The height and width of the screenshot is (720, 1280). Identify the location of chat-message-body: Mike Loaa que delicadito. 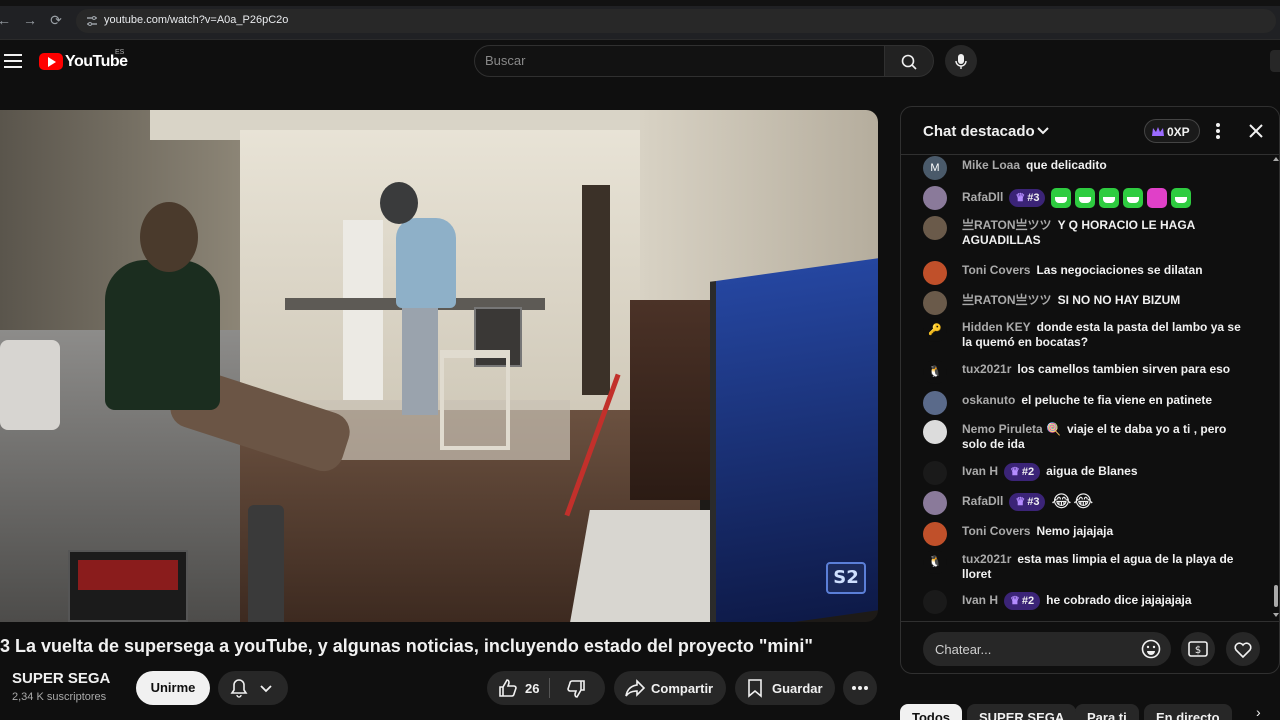
(1107, 165).